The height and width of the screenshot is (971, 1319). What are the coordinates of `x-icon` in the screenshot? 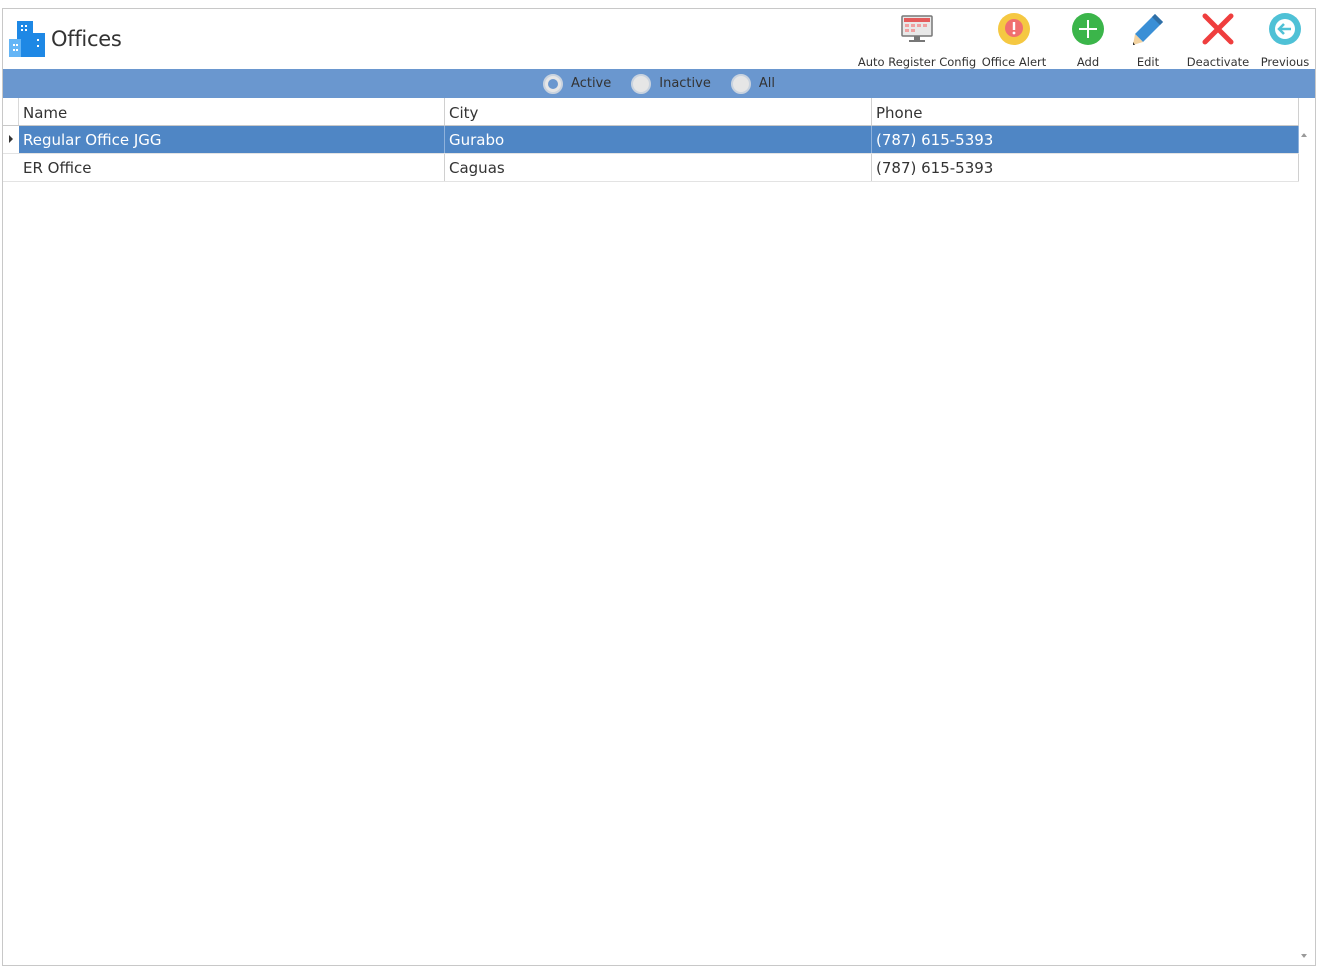 It's located at (1218, 29).